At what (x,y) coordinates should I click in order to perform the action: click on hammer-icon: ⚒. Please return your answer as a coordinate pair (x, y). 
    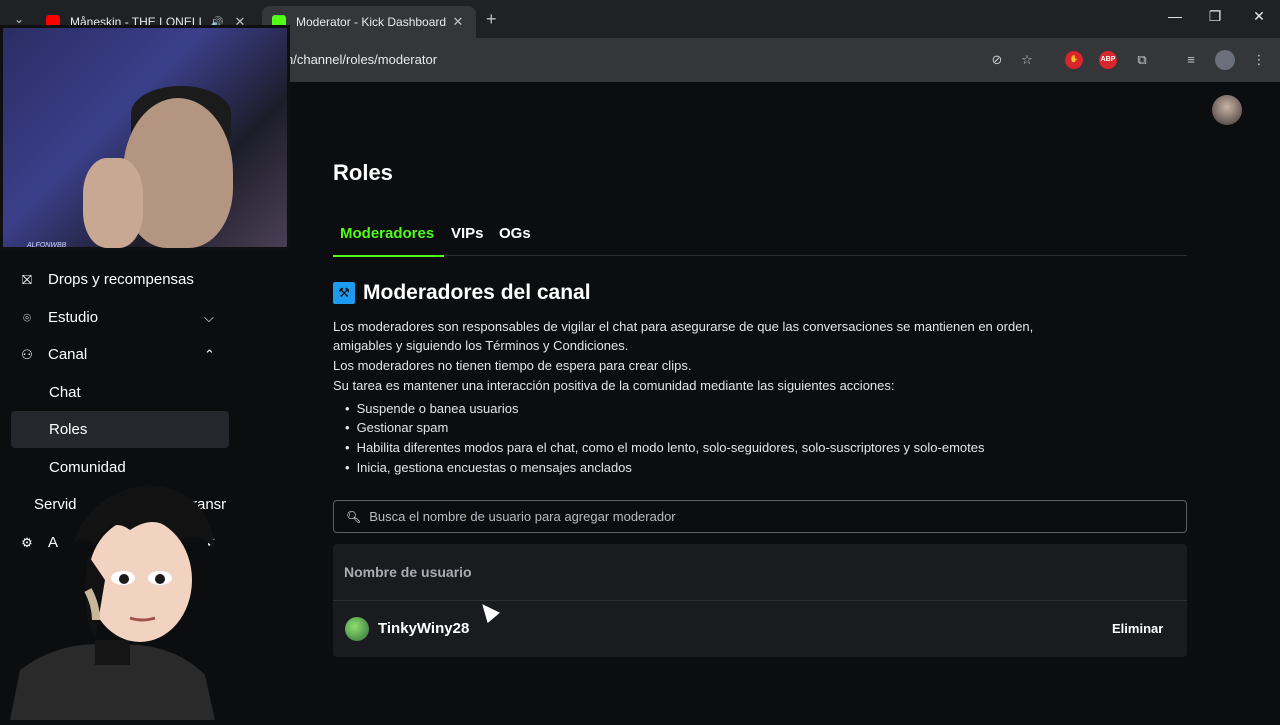
    Looking at the image, I should click on (344, 293).